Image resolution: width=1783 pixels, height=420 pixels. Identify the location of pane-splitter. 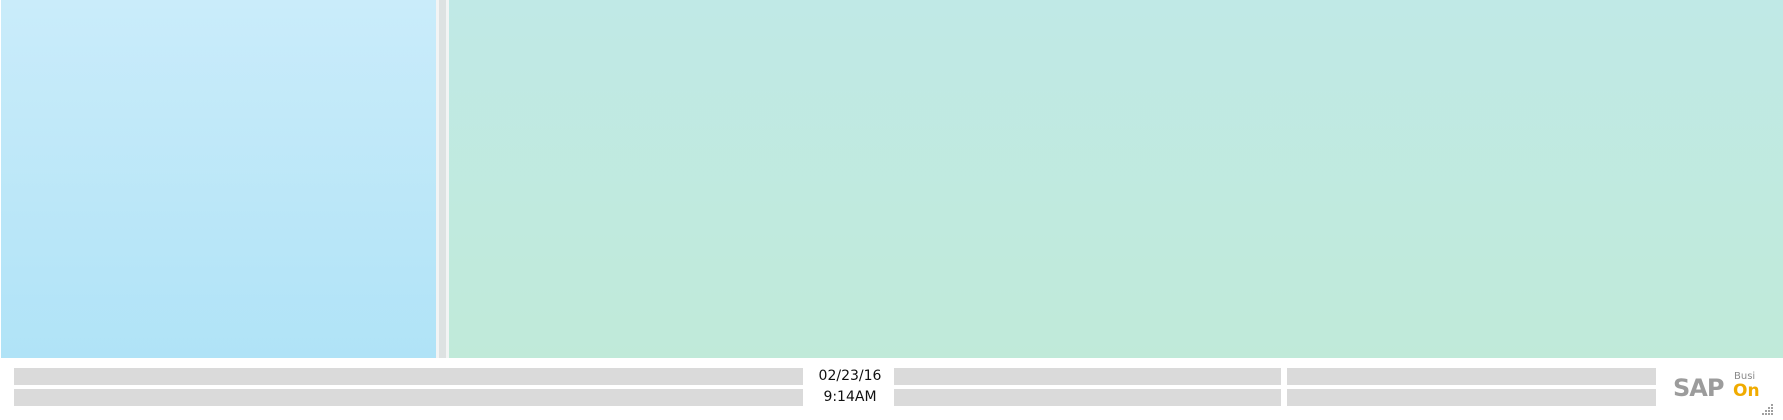
(442, 179).